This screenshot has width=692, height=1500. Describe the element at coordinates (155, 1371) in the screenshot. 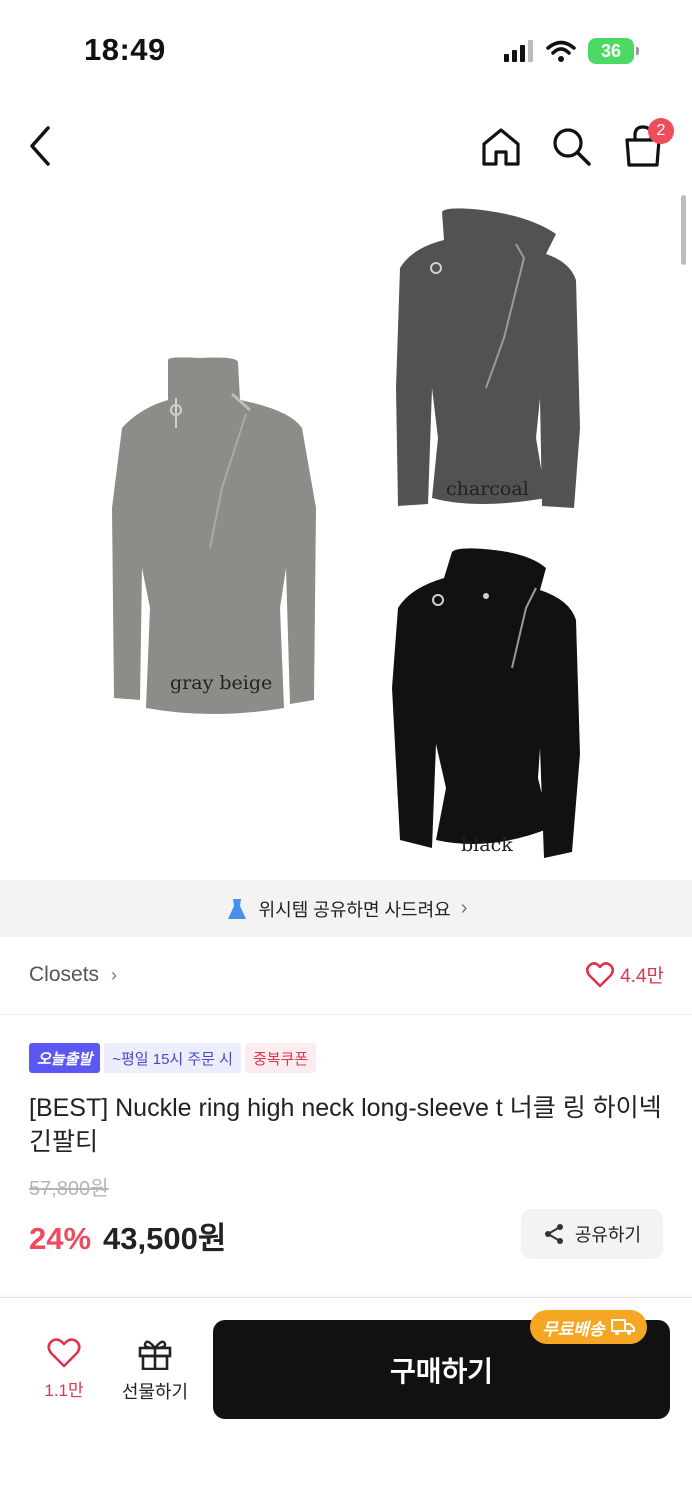

I see `gift-button: 선물하기` at that location.